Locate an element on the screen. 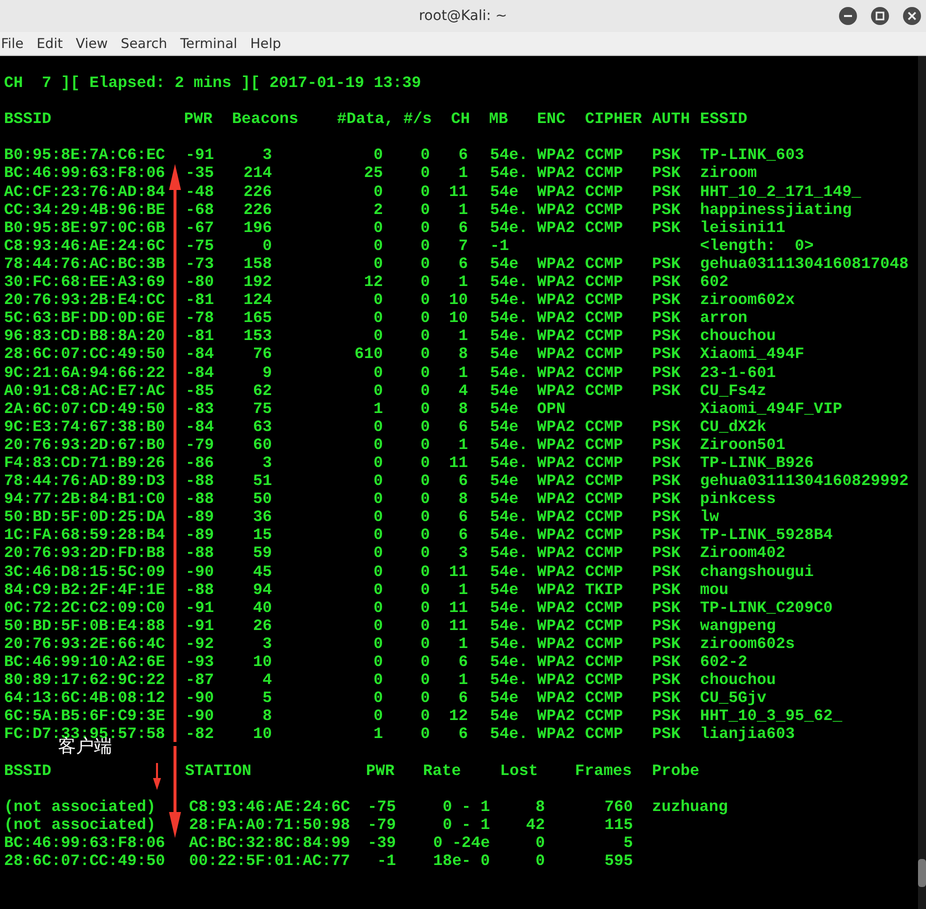 The height and width of the screenshot is (909, 926). minimize-button is located at coordinates (848, 16).